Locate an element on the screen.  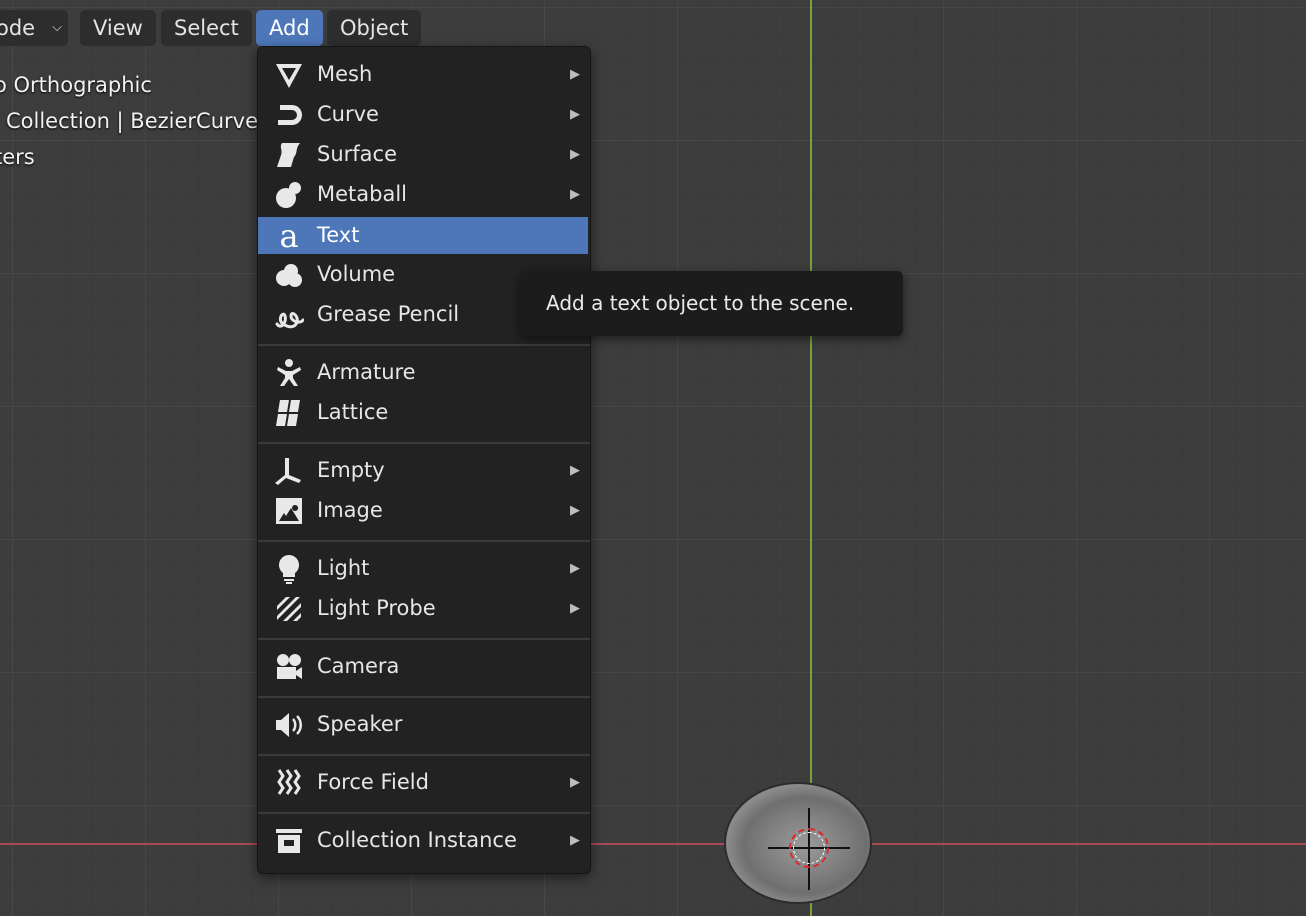
3d-cursor is located at coordinates (809, 848).